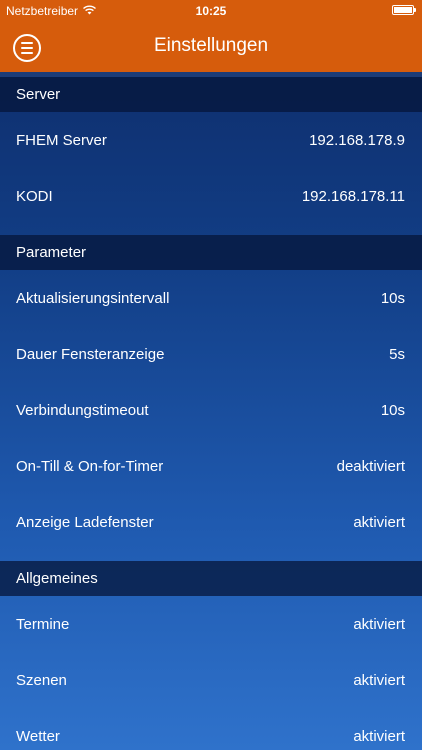 This screenshot has height=750, width=422. Describe the element at coordinates (211, 680) in the screenshot. I see `setting-row-szenen: Szenen aktiviert` at that location.